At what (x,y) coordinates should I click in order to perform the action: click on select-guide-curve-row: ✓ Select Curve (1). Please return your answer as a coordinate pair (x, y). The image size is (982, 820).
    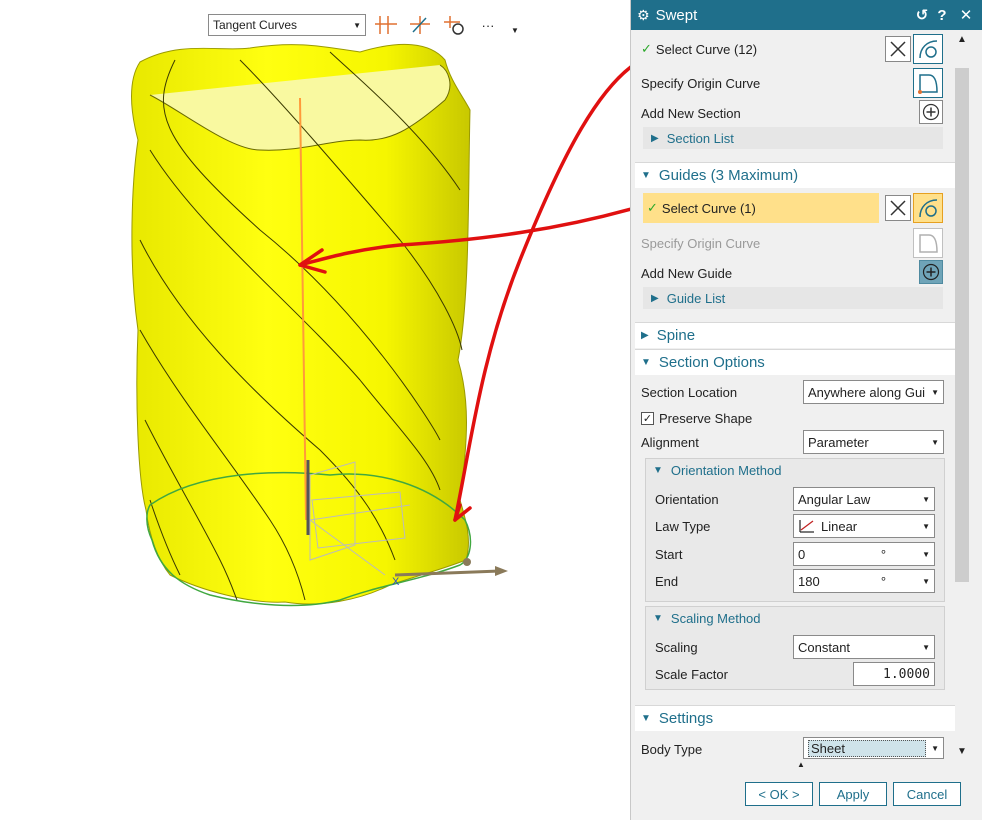
    Looking at the image, I should click on (761, 208).